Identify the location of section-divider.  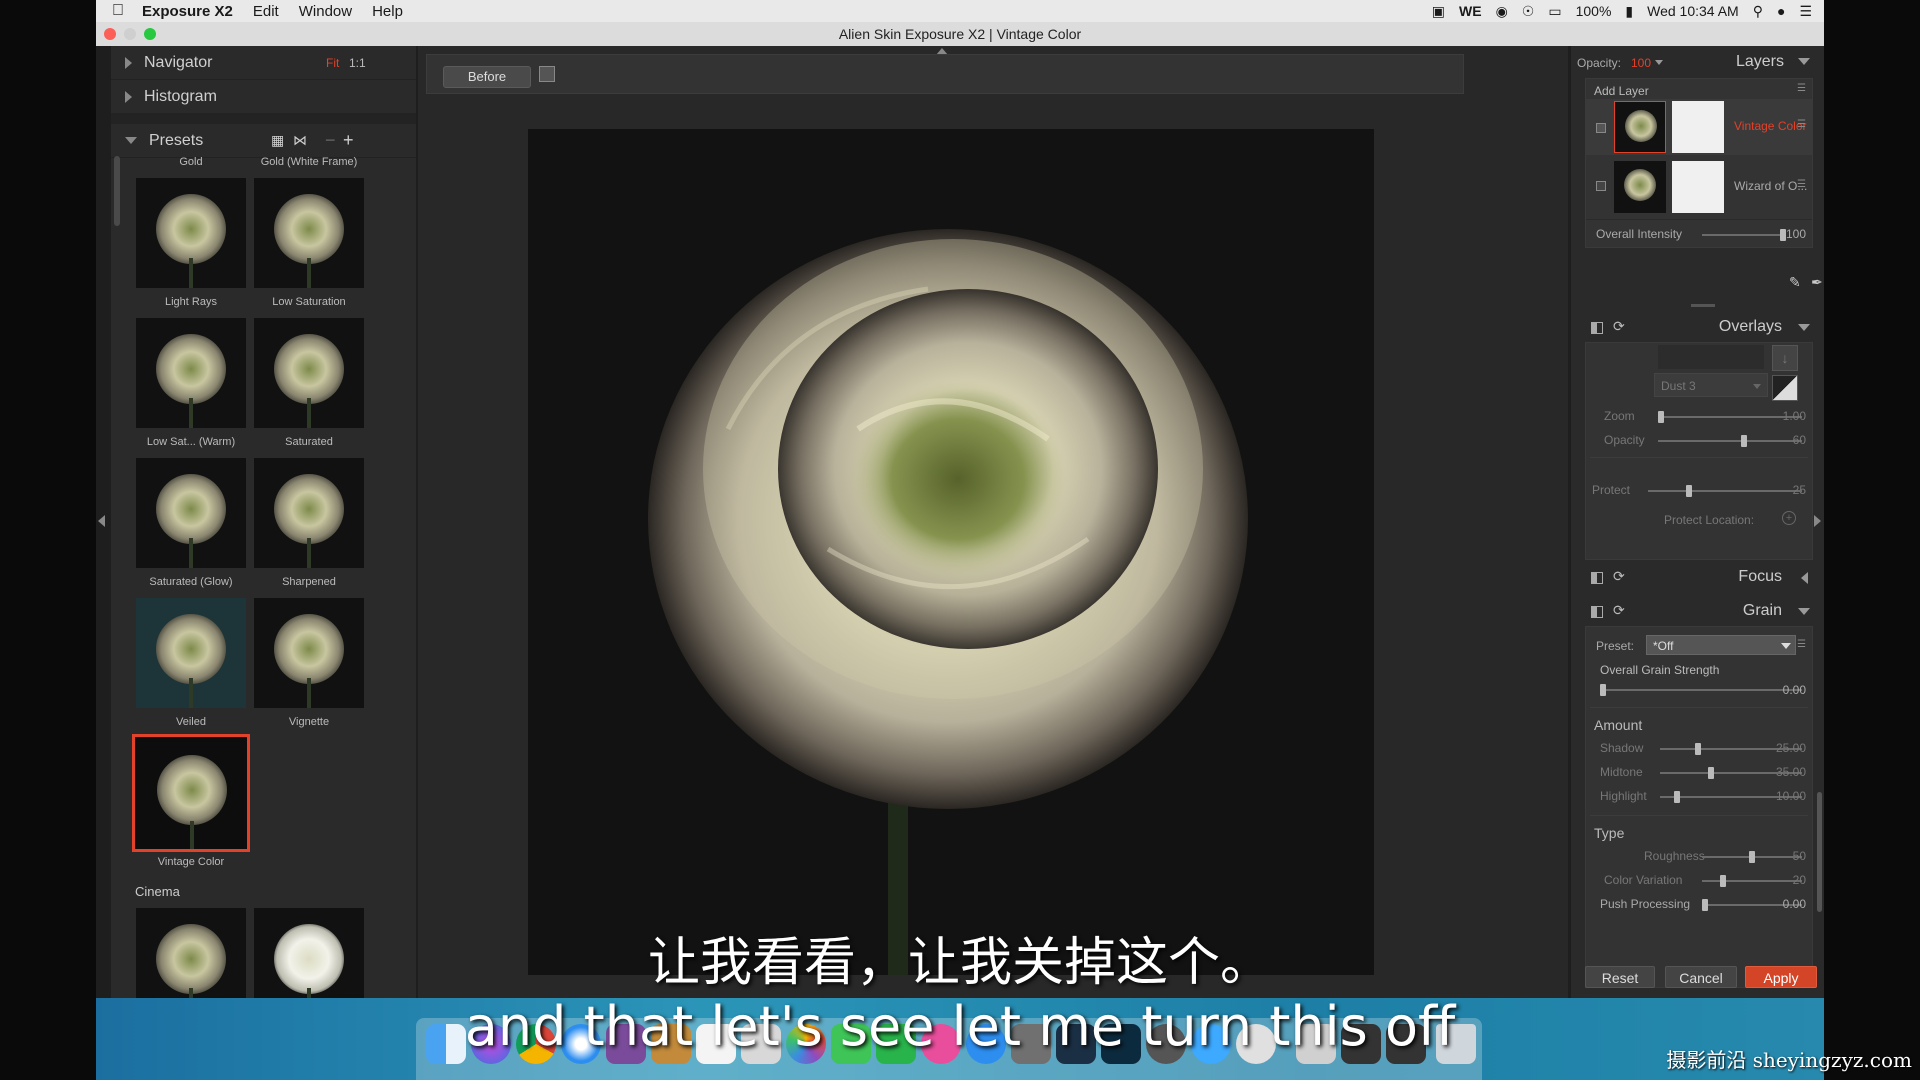
(263, 119).